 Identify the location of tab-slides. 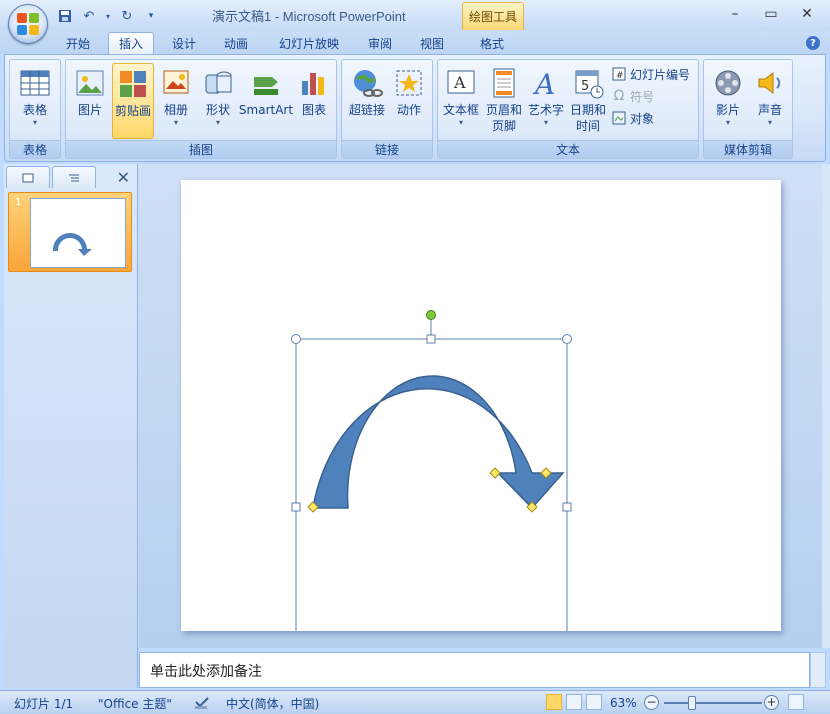
(28, 177).